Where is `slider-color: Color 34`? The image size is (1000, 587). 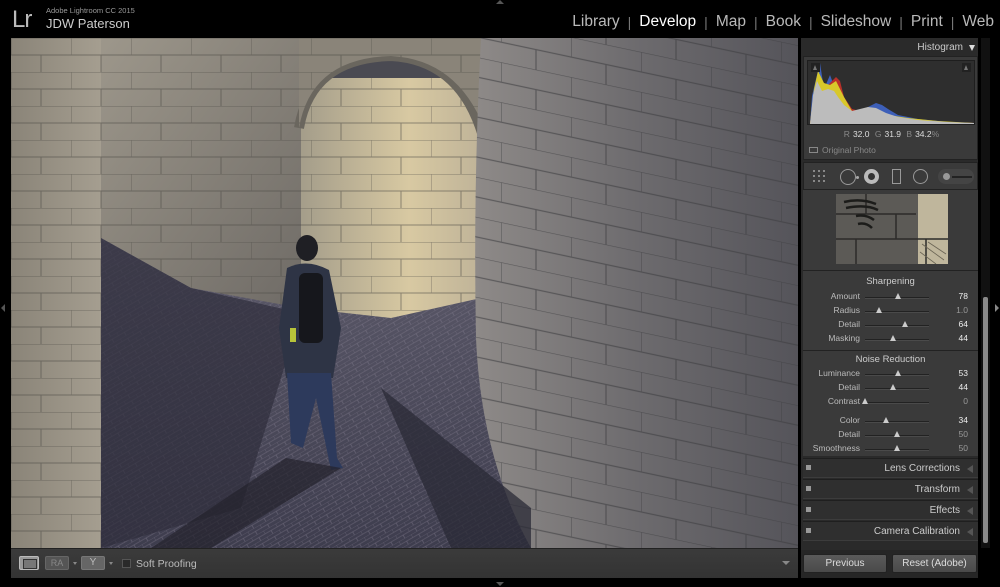 slider-color: Color 34 is located at coordinates (890, 421).